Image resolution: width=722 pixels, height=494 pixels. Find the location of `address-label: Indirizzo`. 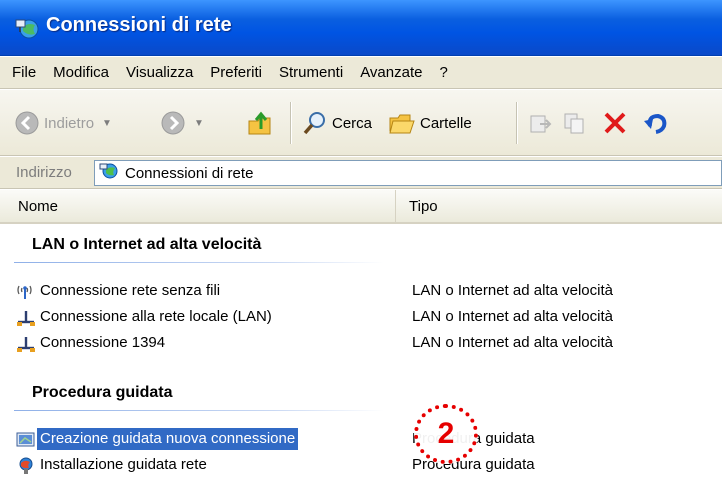

address-label: Indirizzo is located at coordinates (44, 172).